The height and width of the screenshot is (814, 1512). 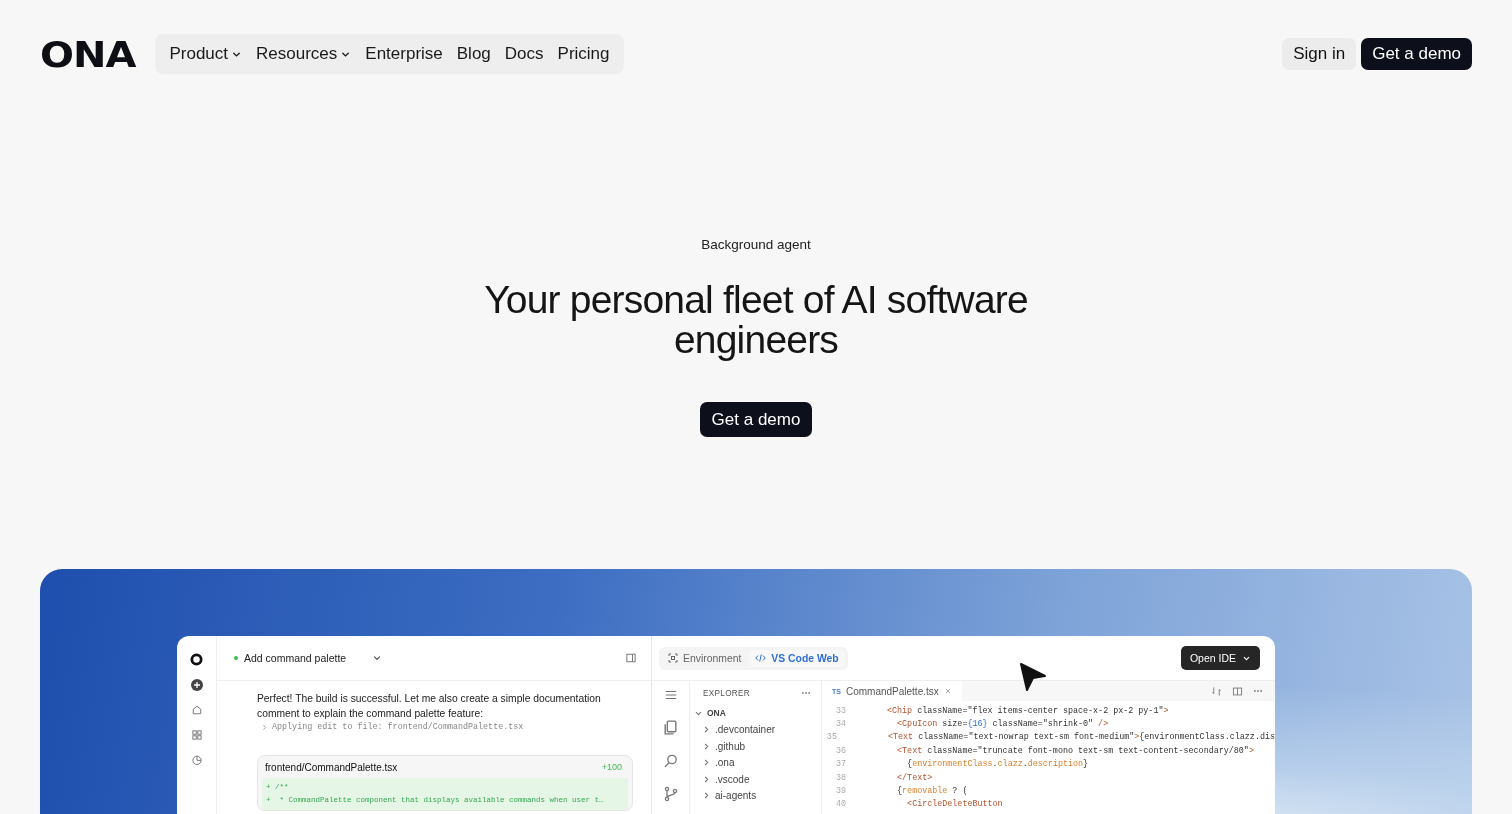 What do you see at coordinates (1216, 691) in the screenshot?
I see `compare-icon` at bounding box center [1216, 691].